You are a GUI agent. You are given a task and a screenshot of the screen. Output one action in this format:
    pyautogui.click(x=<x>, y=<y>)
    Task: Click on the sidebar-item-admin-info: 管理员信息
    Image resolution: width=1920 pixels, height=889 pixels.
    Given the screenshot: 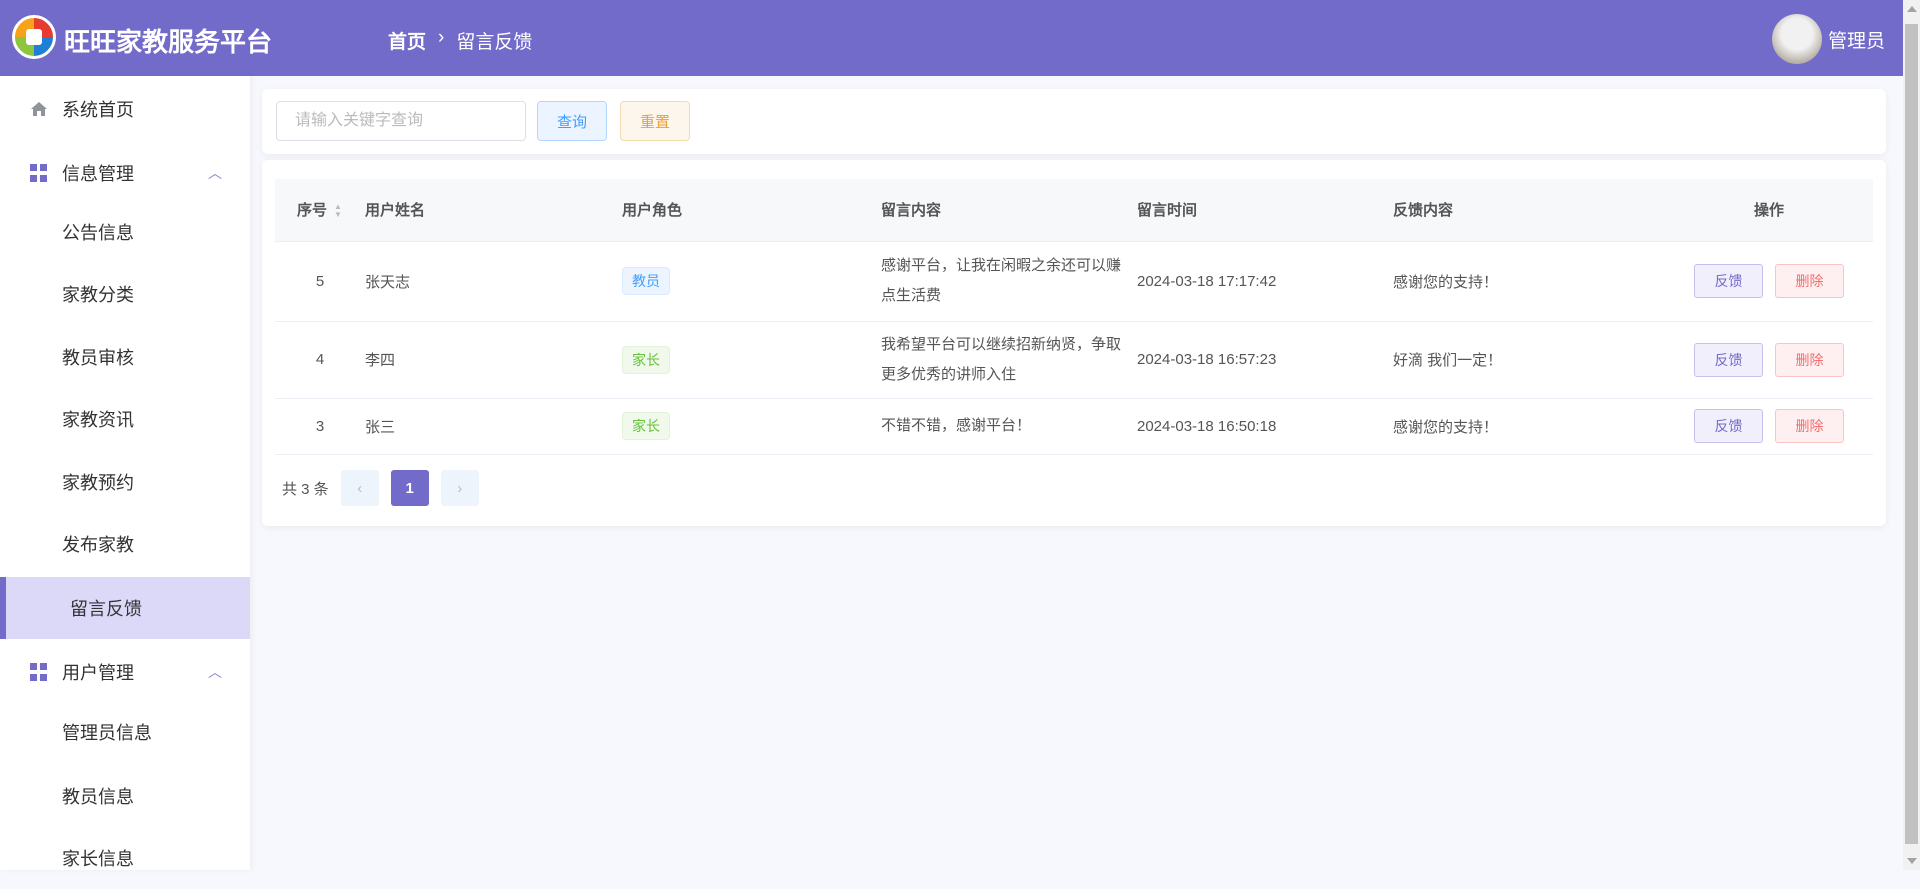 What is the action you would take?
    pyautogui.click(x=125, y=732)
    